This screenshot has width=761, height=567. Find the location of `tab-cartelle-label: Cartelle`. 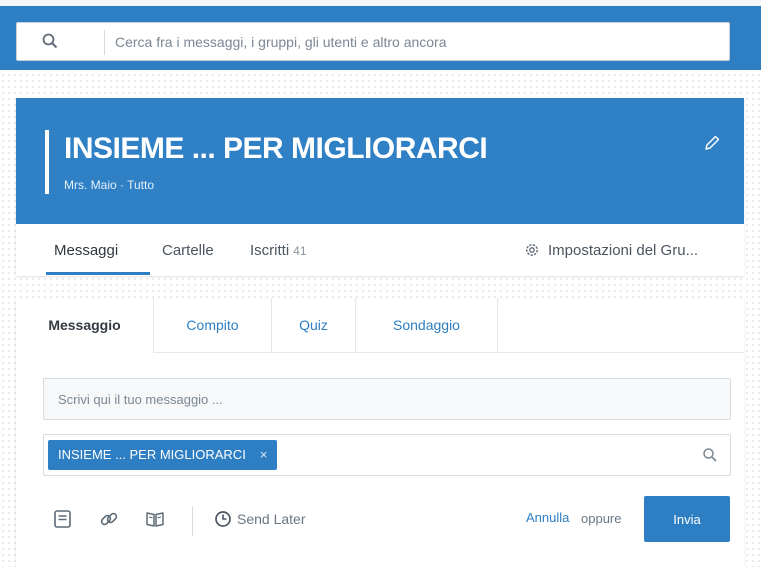

tab-cartelle-label: Cartelle is located at coordinates (188, 250).